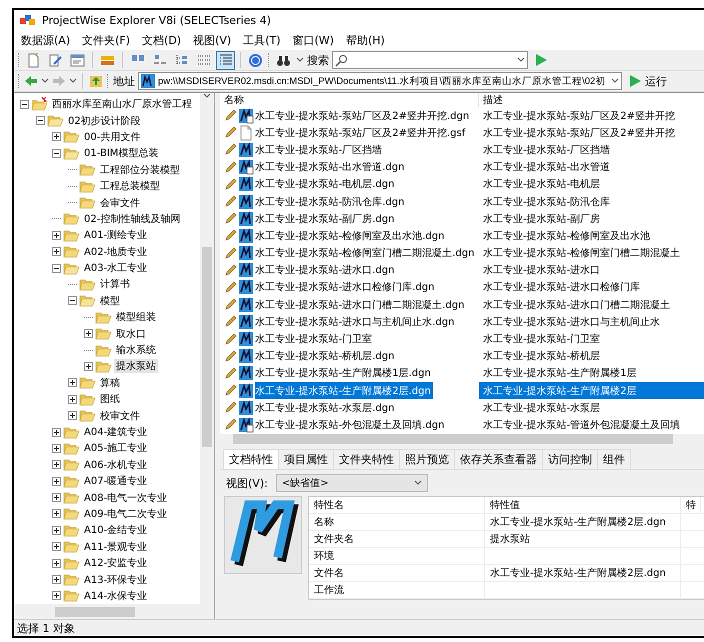 The image size is (704, 642). I want to click on tree-item: 输水系统, so click(136, 350).